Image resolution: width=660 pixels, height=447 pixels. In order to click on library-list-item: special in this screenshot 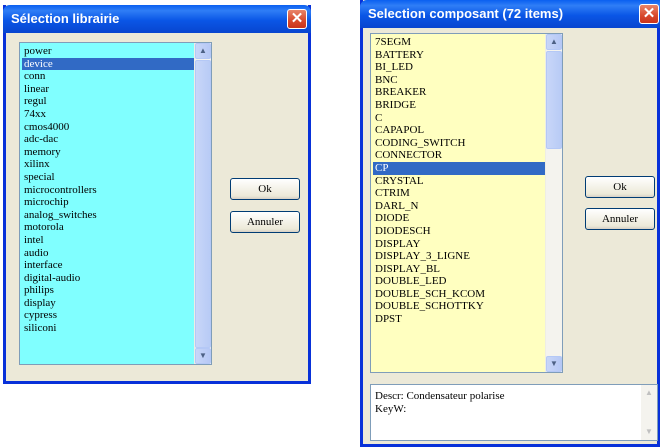, I will do `click(108, 177)`.